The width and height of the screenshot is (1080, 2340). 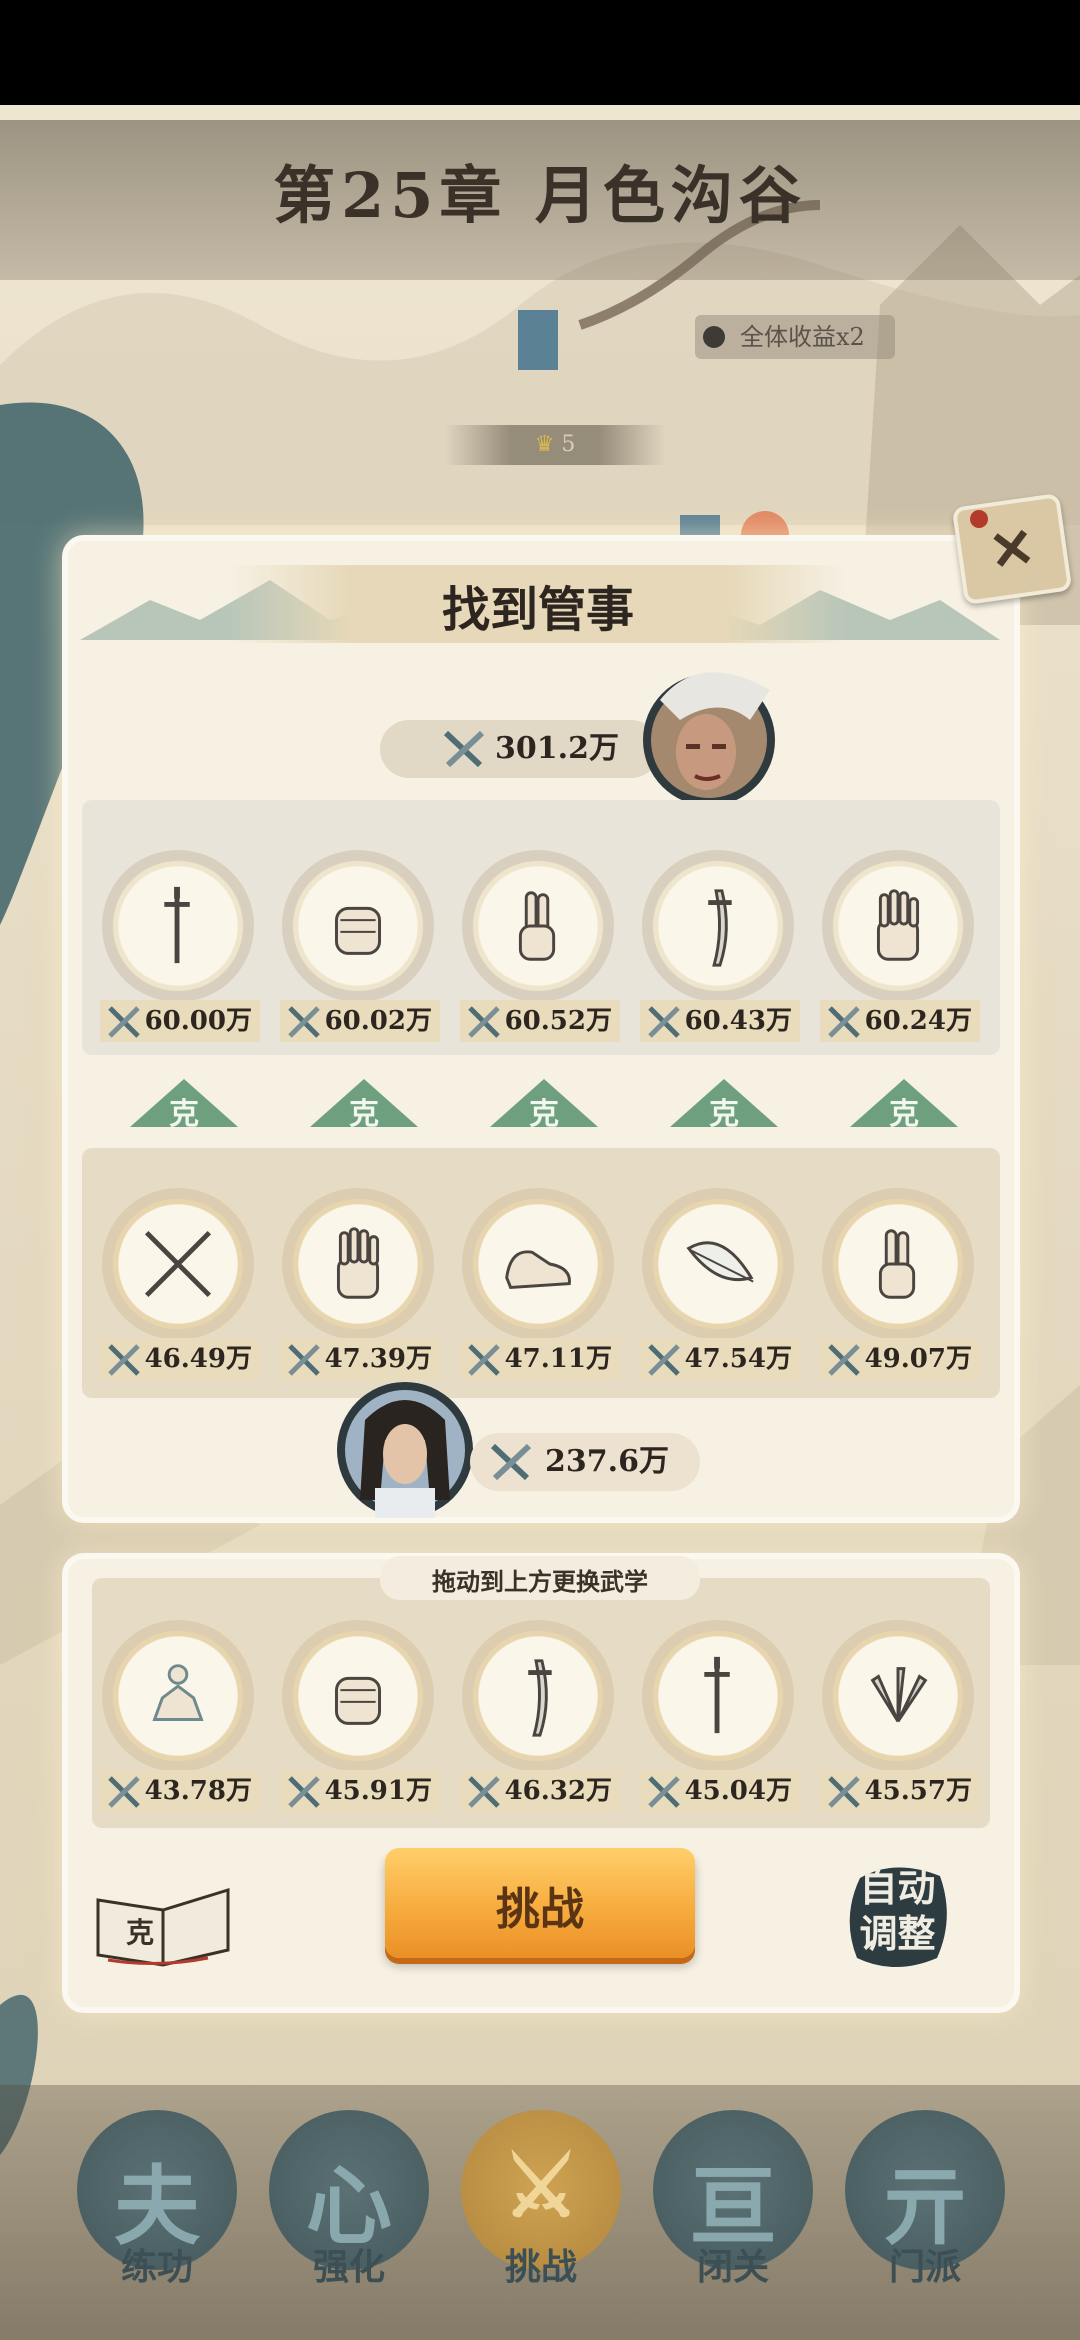 I want to click on nav-label: 挑战, so click(x=540, y=2267).